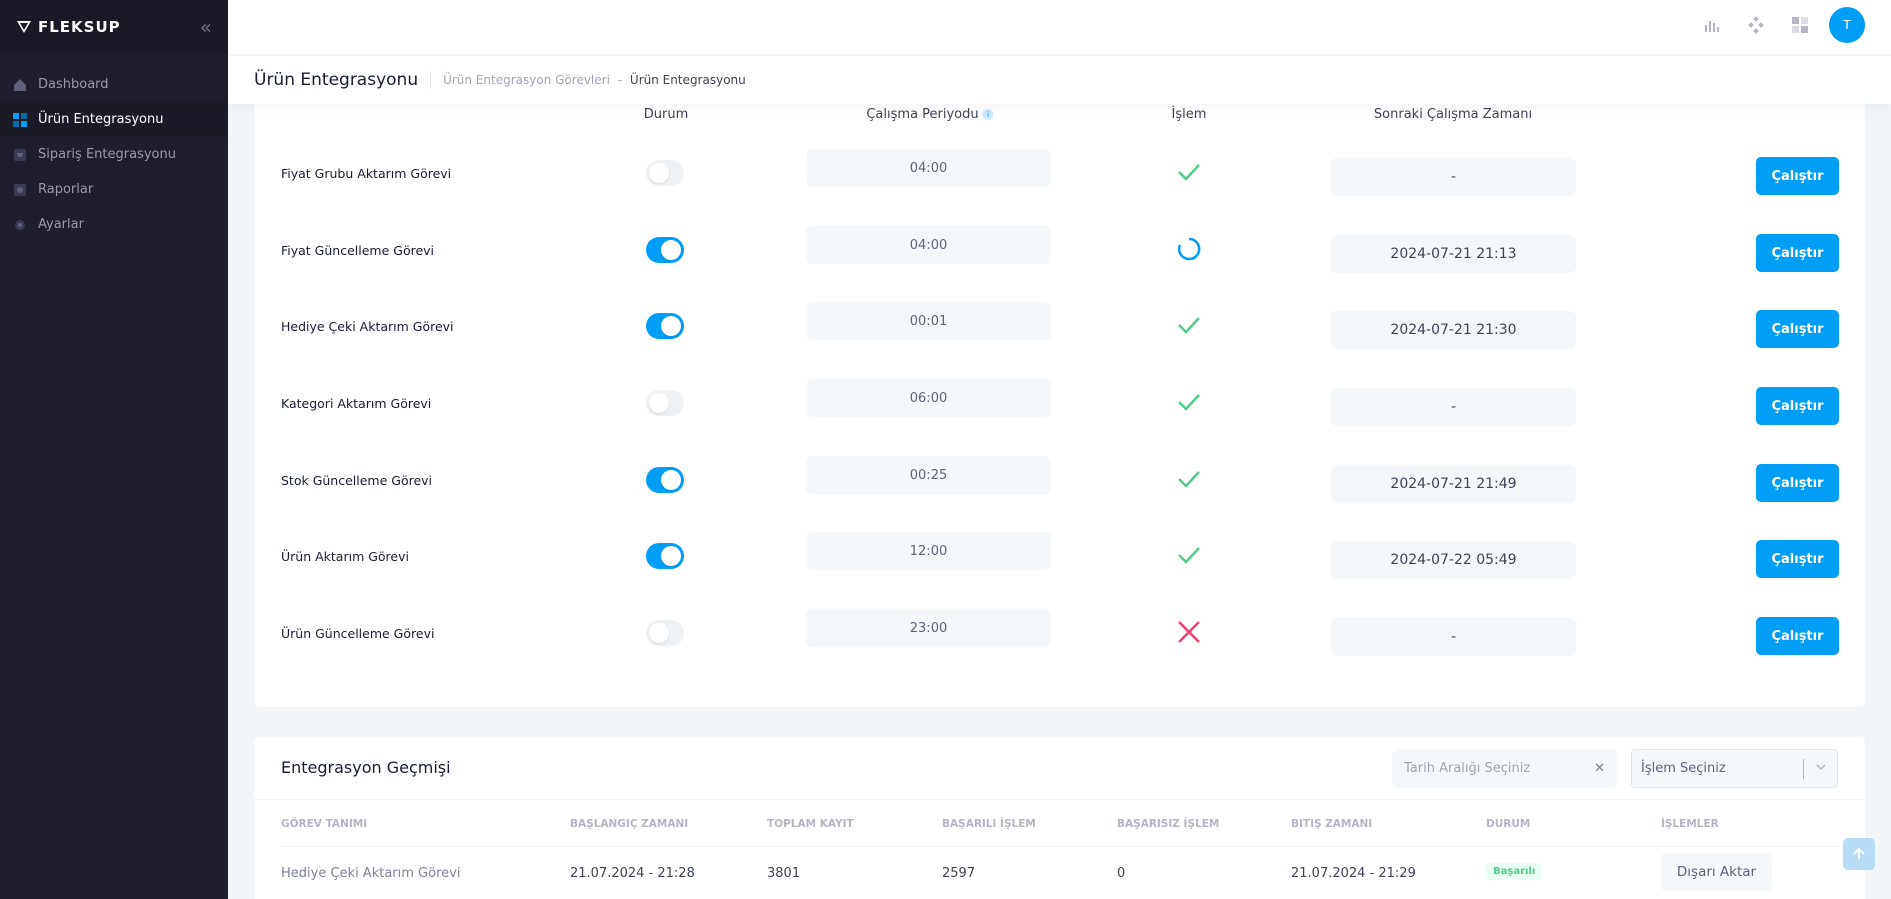 The height and width of the screenshot is (899, 1891). Describe the element at coordinates (989, 824) in the screenshot. I see `column-header: Başarılı İşlem` at that location.